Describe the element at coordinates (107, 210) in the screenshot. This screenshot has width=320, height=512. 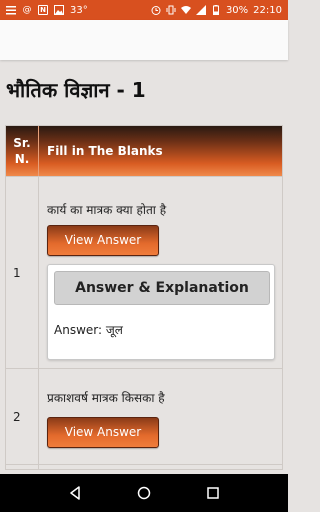
I see `question-text: कार्य का मात्रक क्या होता है` at that location.